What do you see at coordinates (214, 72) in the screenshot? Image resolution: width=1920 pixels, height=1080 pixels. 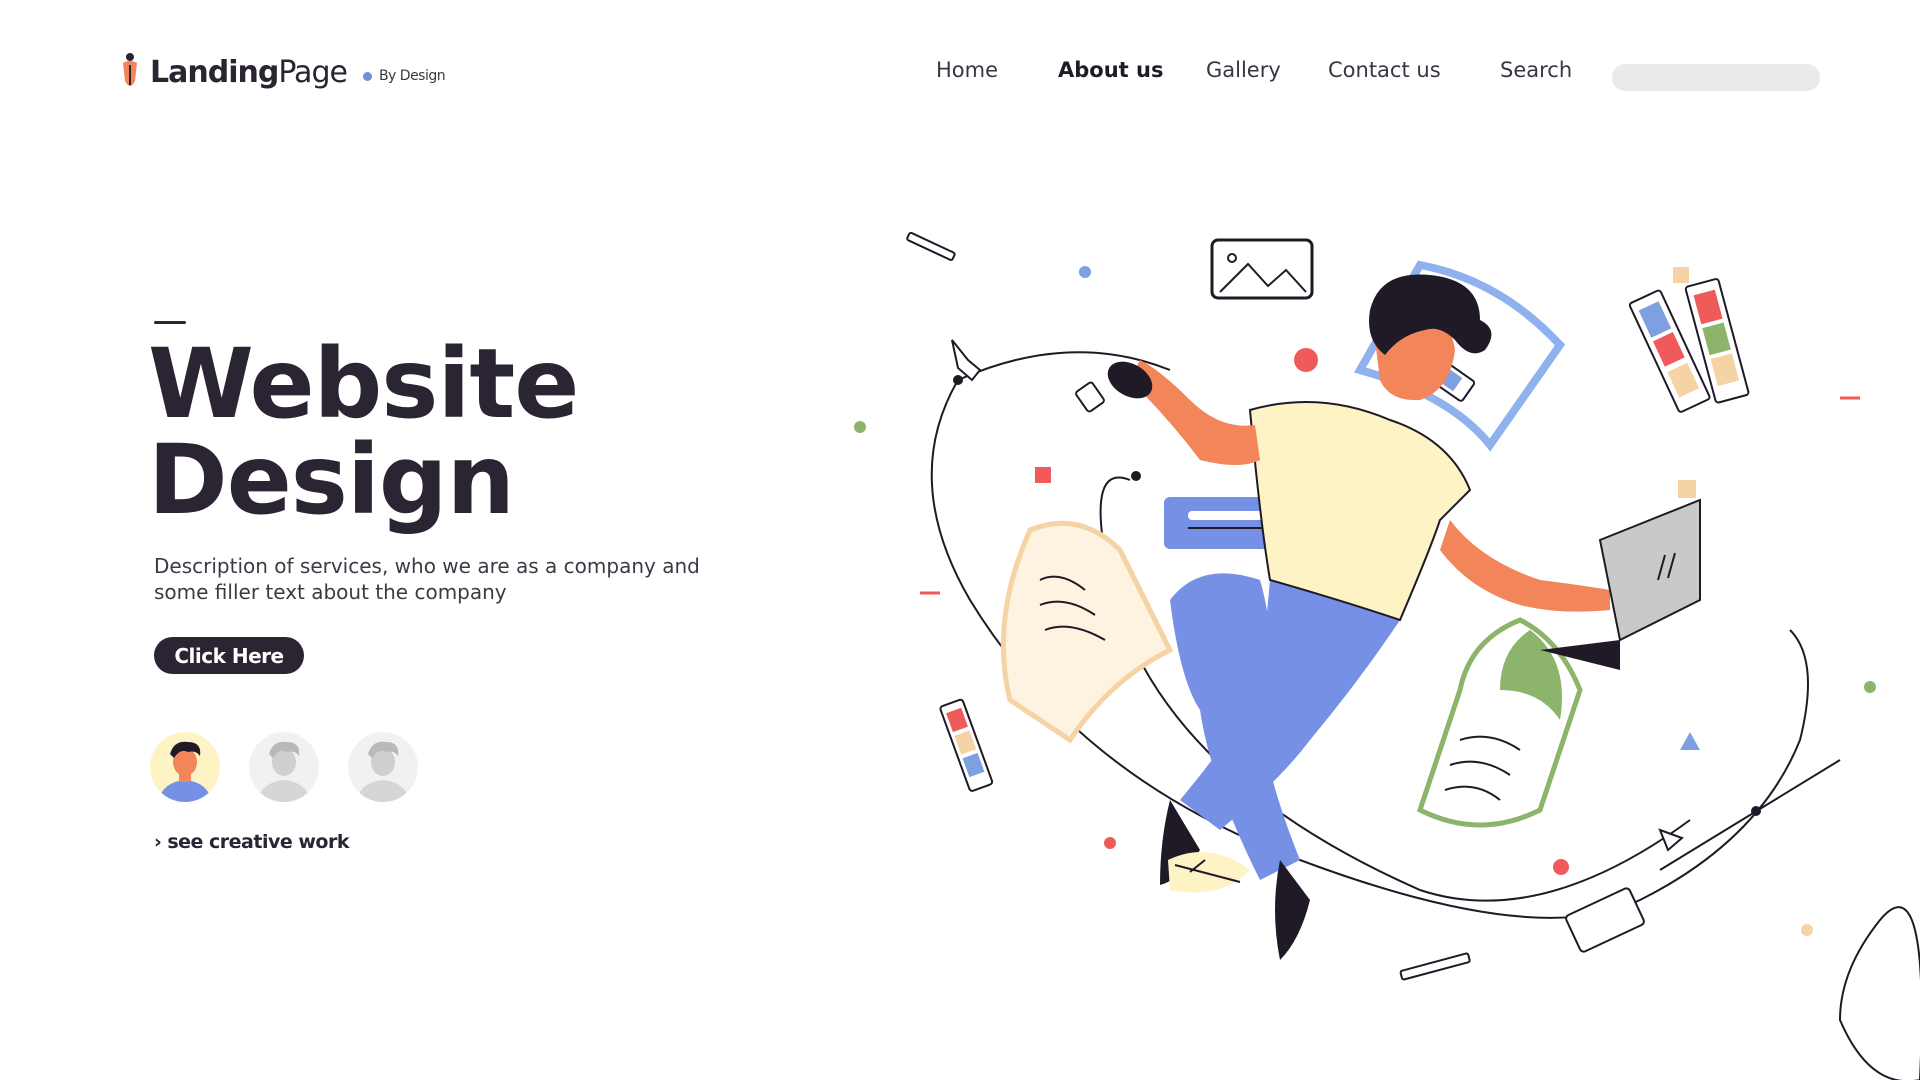 I see `brand-name-bold: Landing` at bounding box center [214, 72].